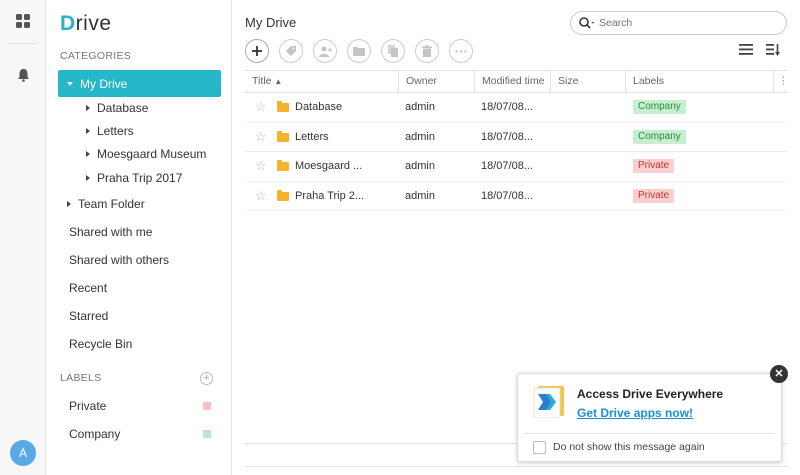 This screenshot has width=800, height=475. I want to click on sidebar-label-company: Company, so click(139, 433).